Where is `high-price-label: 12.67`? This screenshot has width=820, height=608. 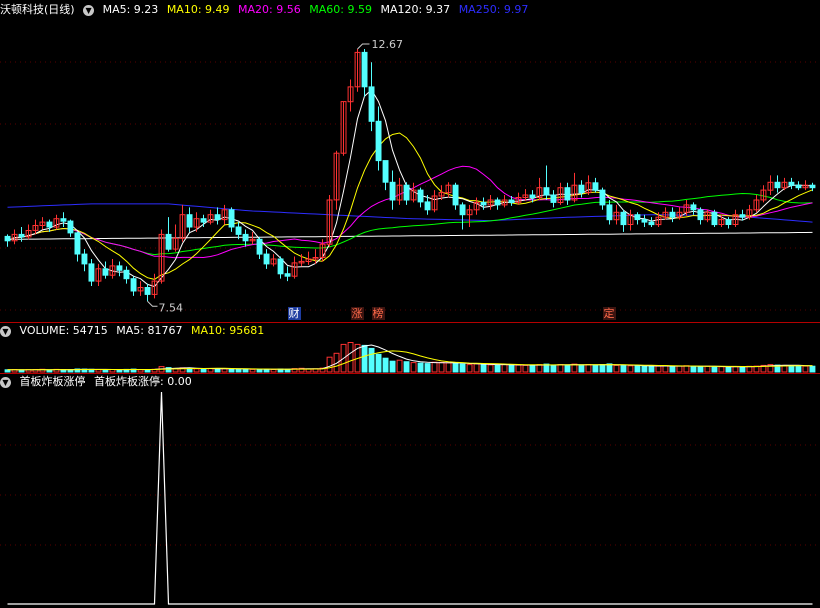 high-price-label: 12.67 is located at coordinates (388, 44).